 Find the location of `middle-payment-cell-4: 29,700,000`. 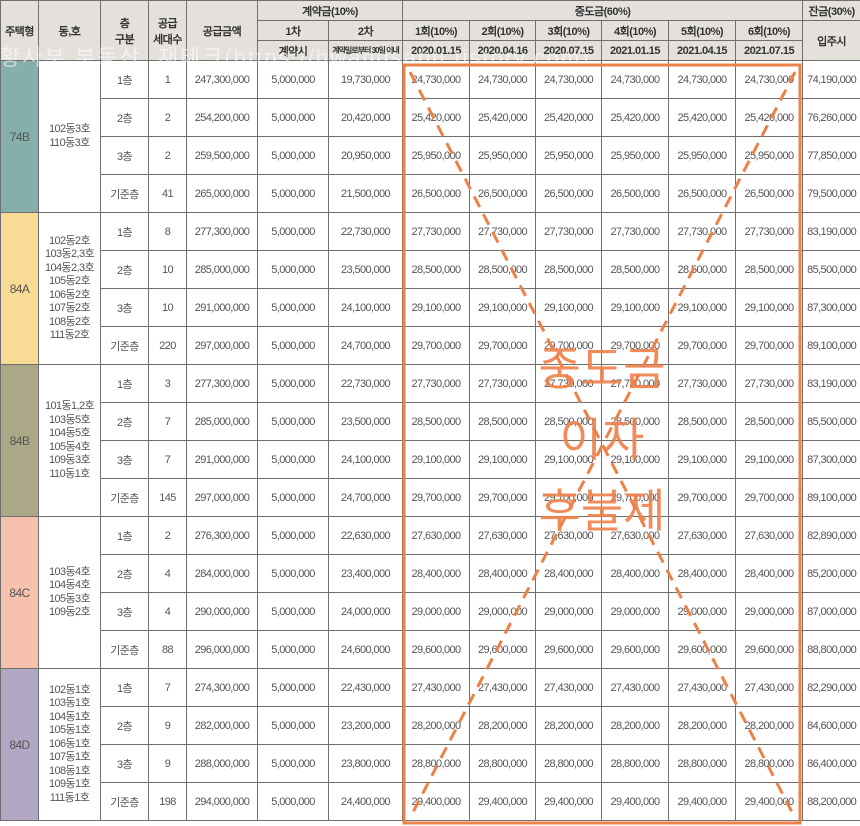

middle-payment-cell-4: 29,700,000 is located at coordinates (635, 345).